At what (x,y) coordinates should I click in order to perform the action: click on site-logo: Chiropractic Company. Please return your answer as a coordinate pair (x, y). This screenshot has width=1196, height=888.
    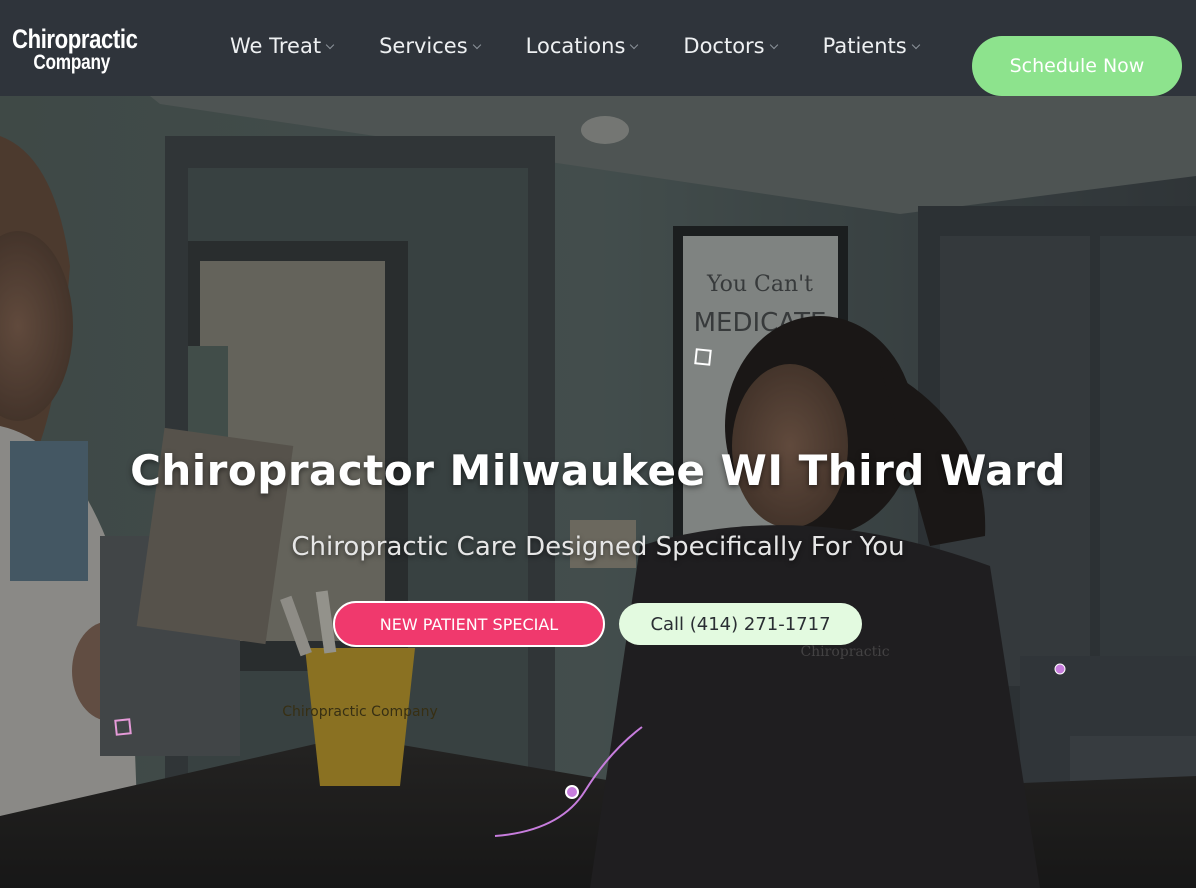
    Looking at the image, I should click on (75, 49).